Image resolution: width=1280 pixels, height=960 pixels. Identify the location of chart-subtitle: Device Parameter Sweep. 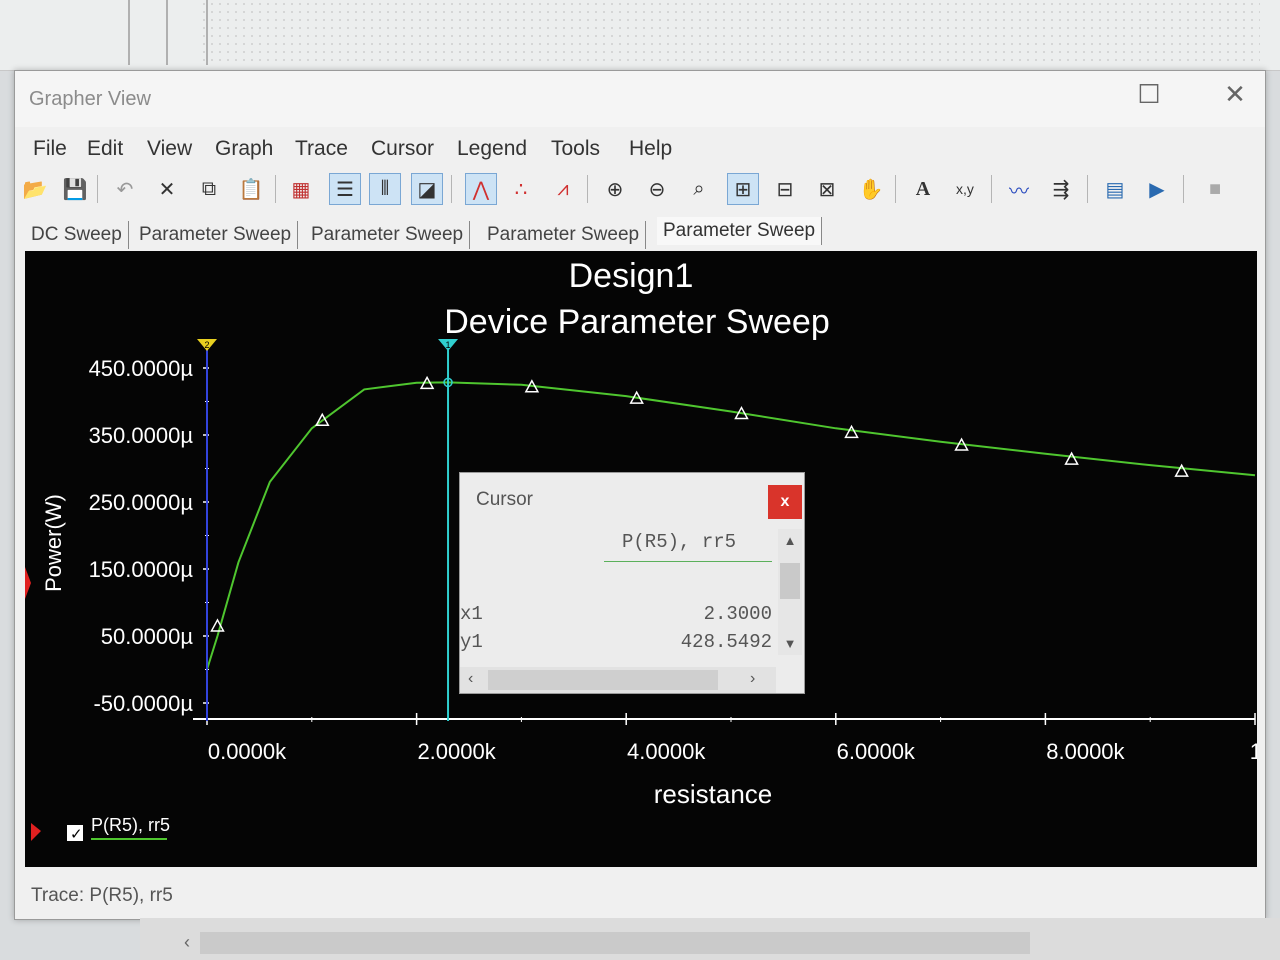
(637, 322).